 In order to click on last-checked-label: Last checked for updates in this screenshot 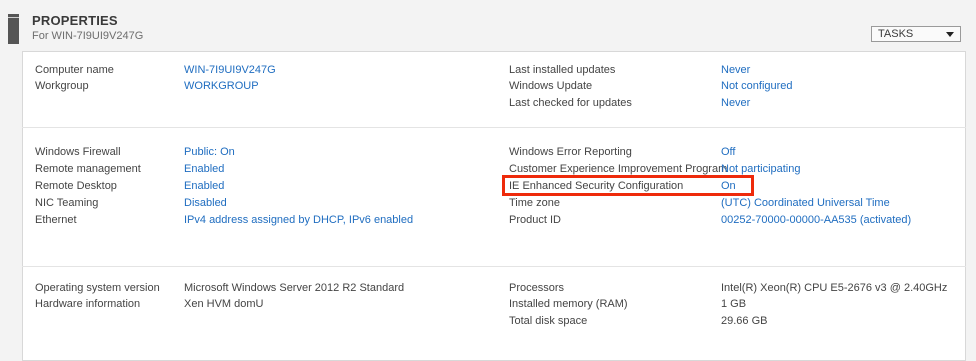, I will do `click(570, 103)`.